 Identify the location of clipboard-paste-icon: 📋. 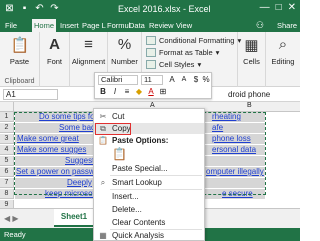
(20, 46).